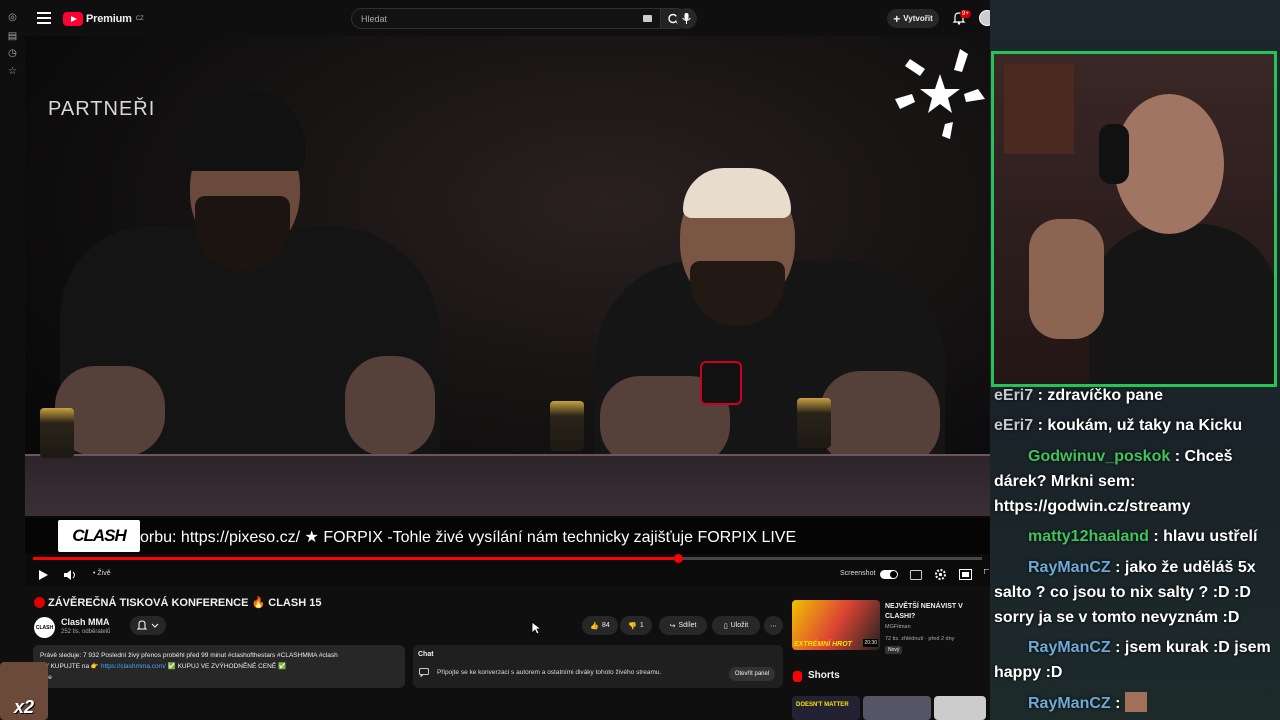 Image resolution: width=1280 pixels, height=720 pixels. Describe the element at coordinates (177, 602) in the screenshot. I see `video-title: ZÁVĚREČNÁ TISKOVÁ KONFERENCE 🔥 CLASH 15` at that location.